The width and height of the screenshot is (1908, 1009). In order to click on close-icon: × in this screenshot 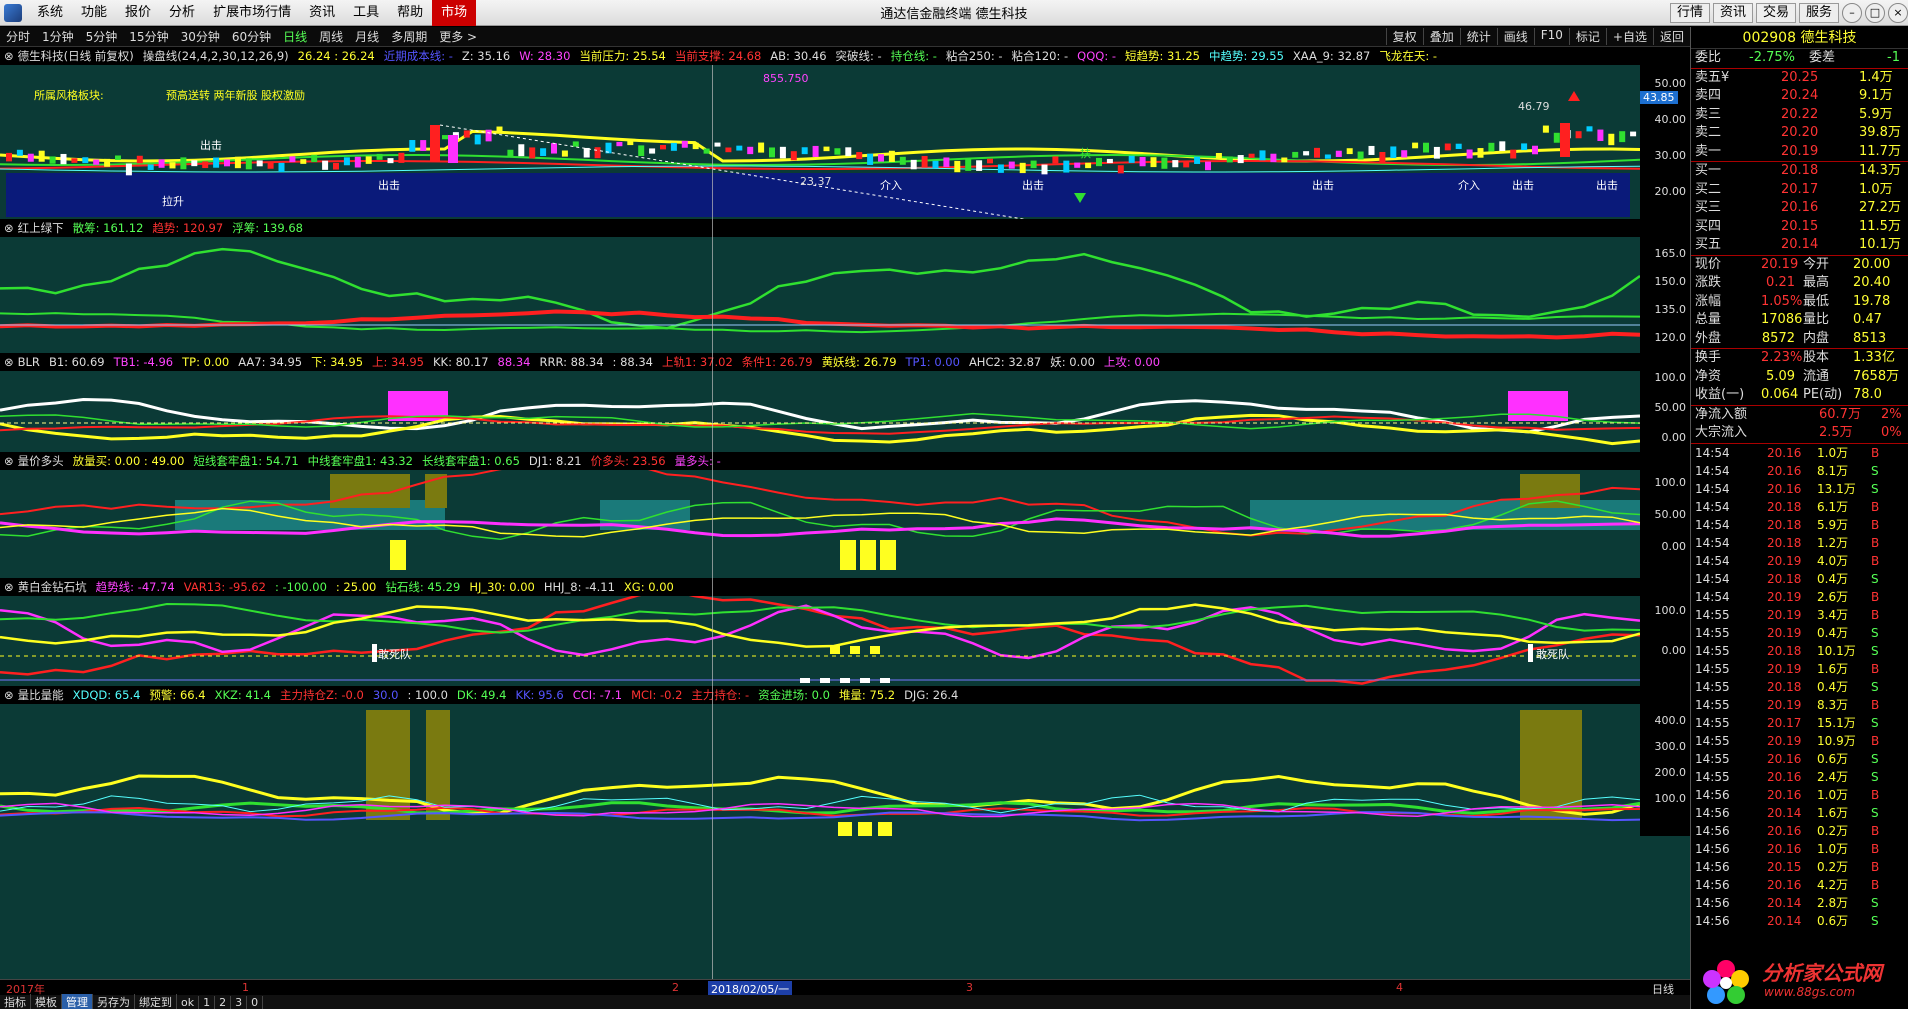, I will do `click(1898, 13)`.